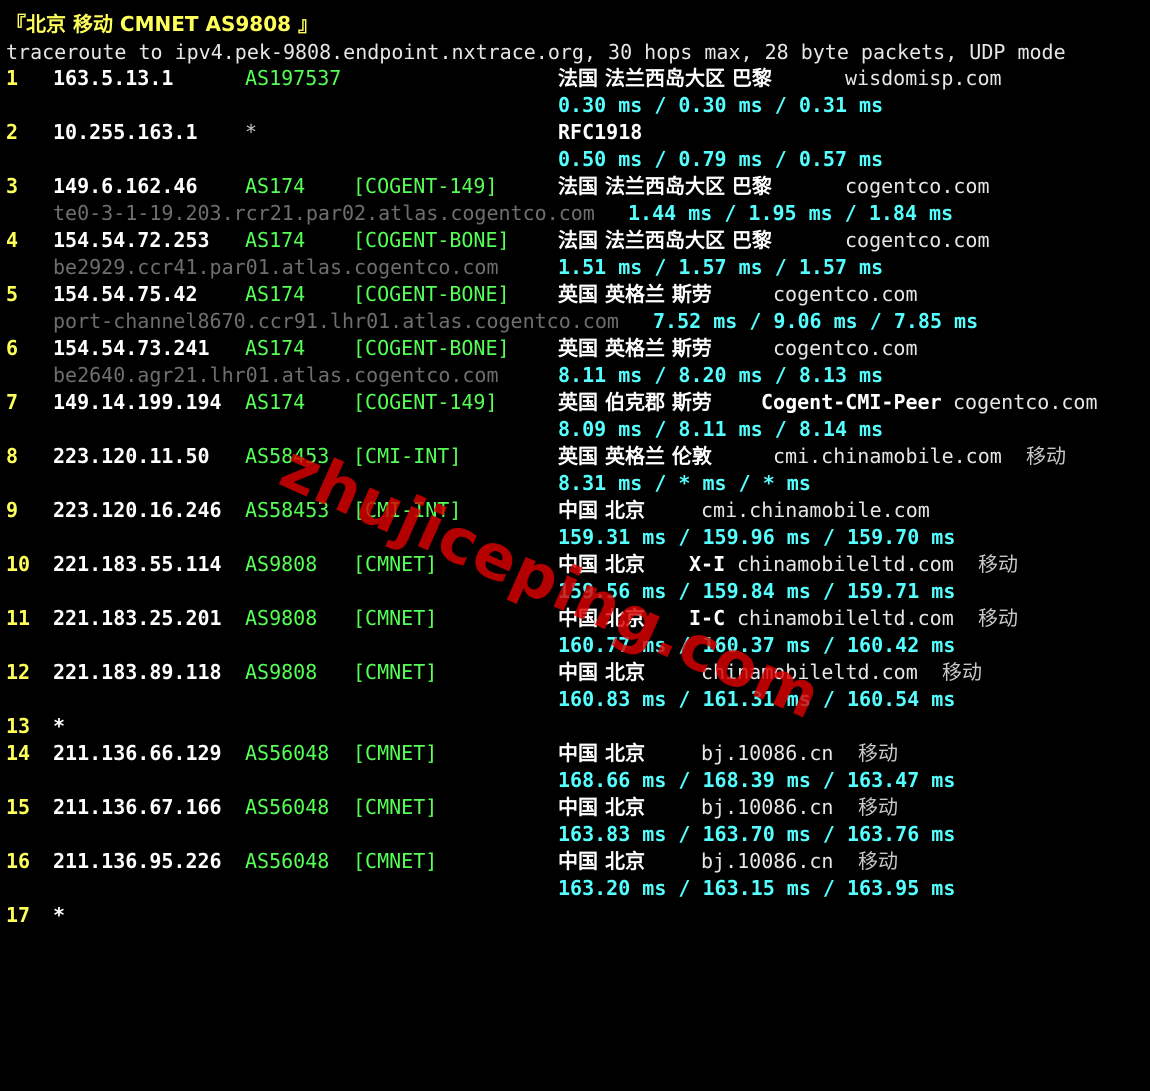 The image size is (1150, 1091). What do you see at coordinates (18, 807) in the screenshot?
I see `hop-number: 15` at bounding box center [18, 807].